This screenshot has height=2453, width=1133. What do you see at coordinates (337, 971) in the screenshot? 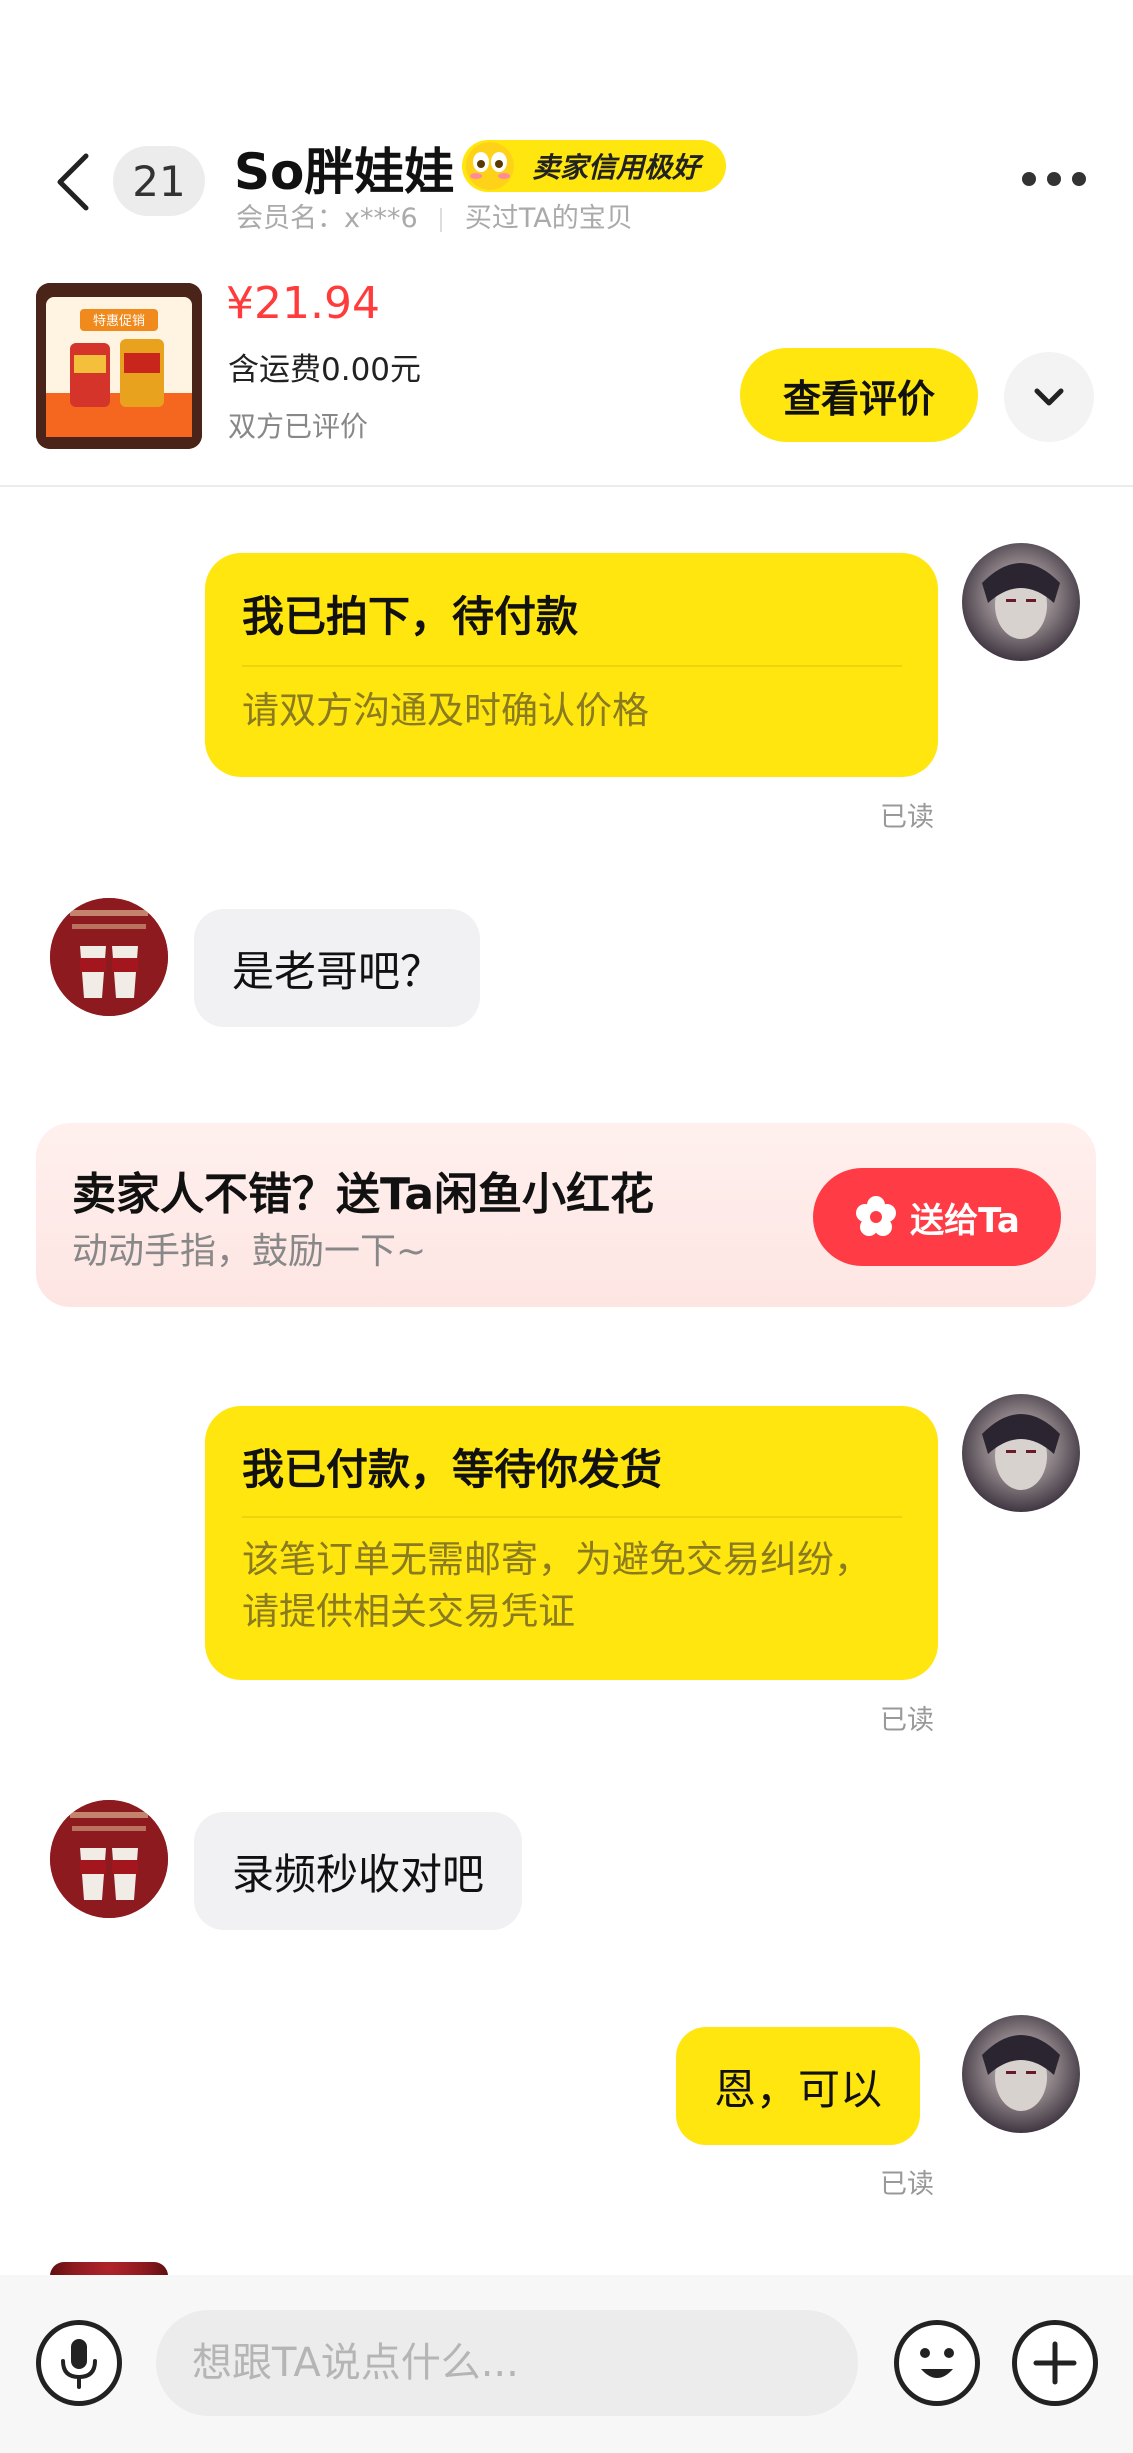
I see `message-text: 是老哥吧？` at bounding box center [337, 971].